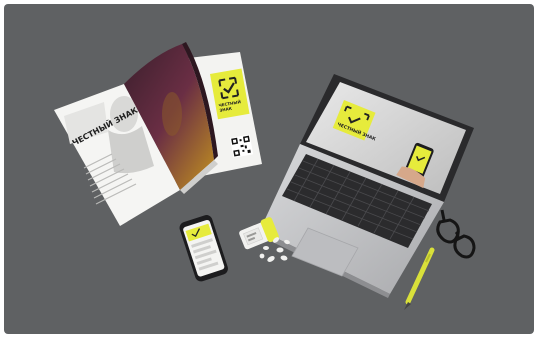  Describe the element at coordinates (456, 234) in the screenshot. I see `glasses` at that location.